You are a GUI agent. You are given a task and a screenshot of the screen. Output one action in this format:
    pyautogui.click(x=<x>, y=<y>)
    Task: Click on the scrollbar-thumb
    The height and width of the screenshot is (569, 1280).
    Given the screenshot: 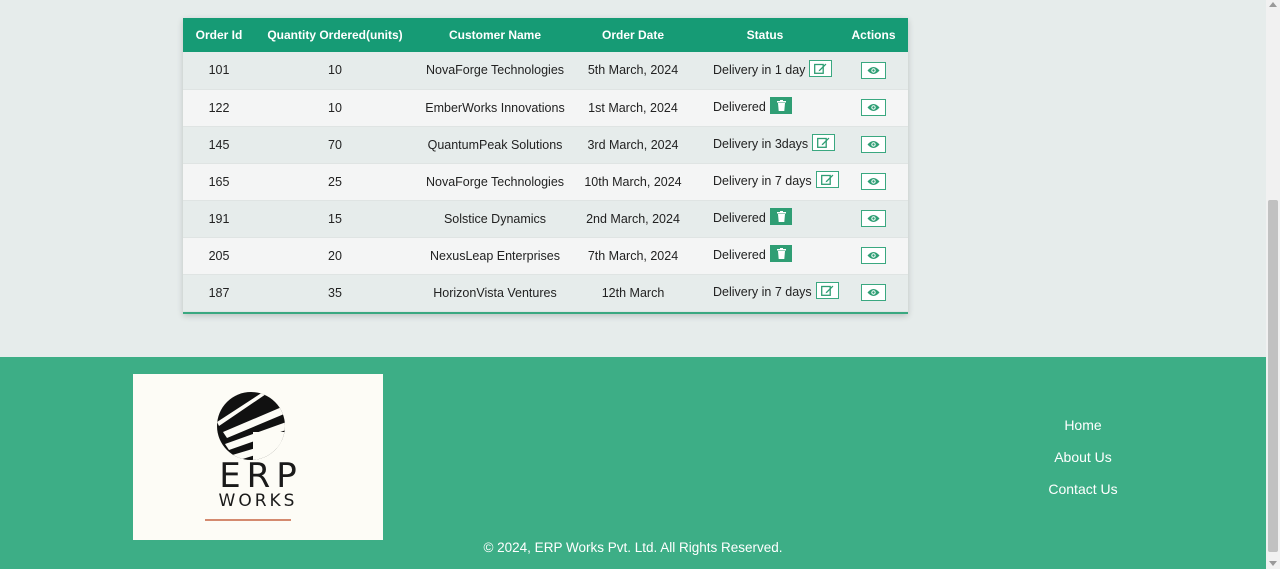 What is the action you would take?
    pyautogui.click(x=1273, y=376)
    